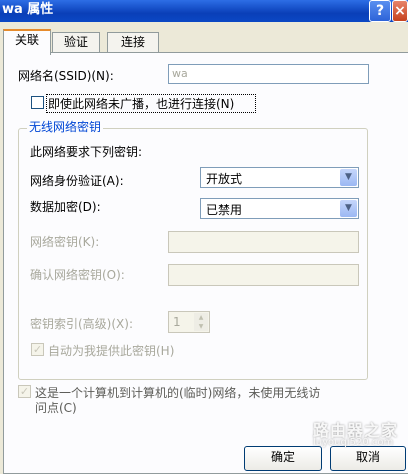  Describe the element at coordinates (189, 322) in the screenshot. I see `key-index-spinner: 1 ▲ ▼` at that location.